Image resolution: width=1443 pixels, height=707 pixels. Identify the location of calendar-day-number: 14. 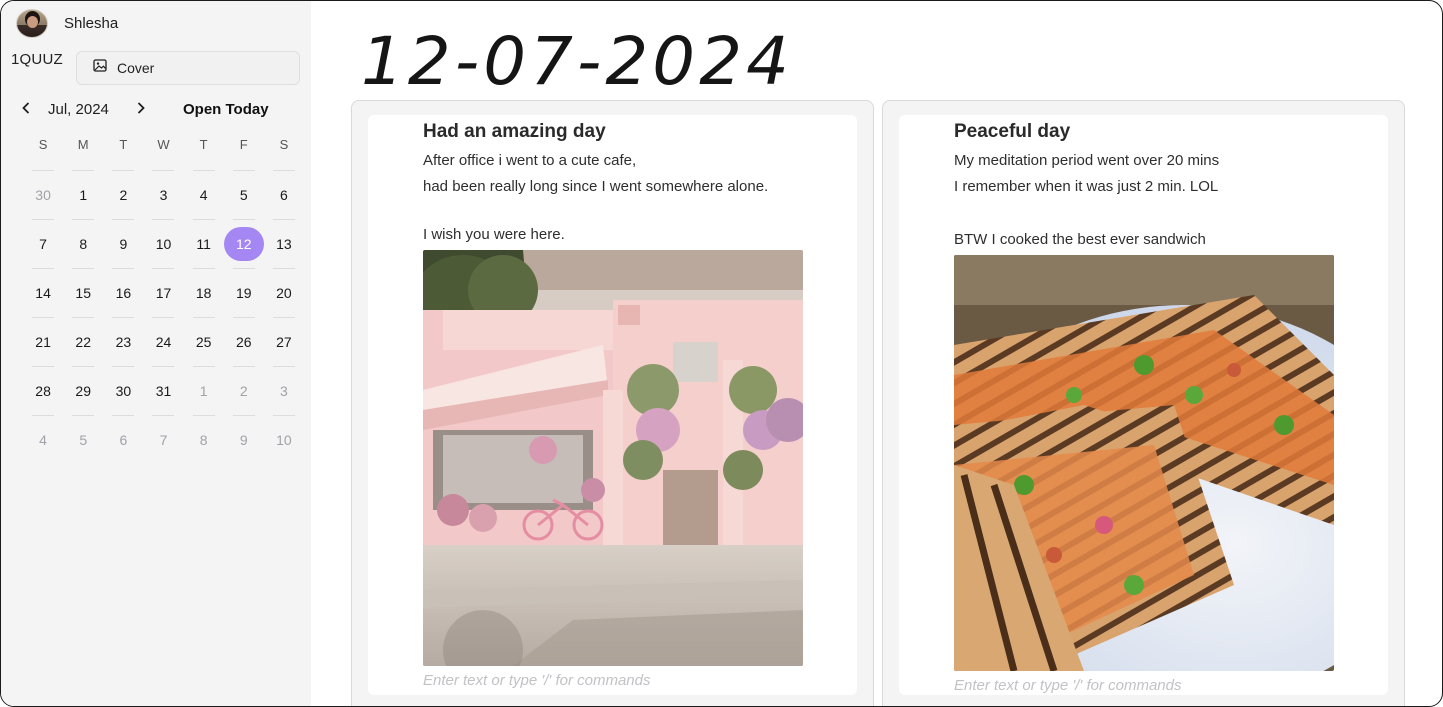
(43, 292).